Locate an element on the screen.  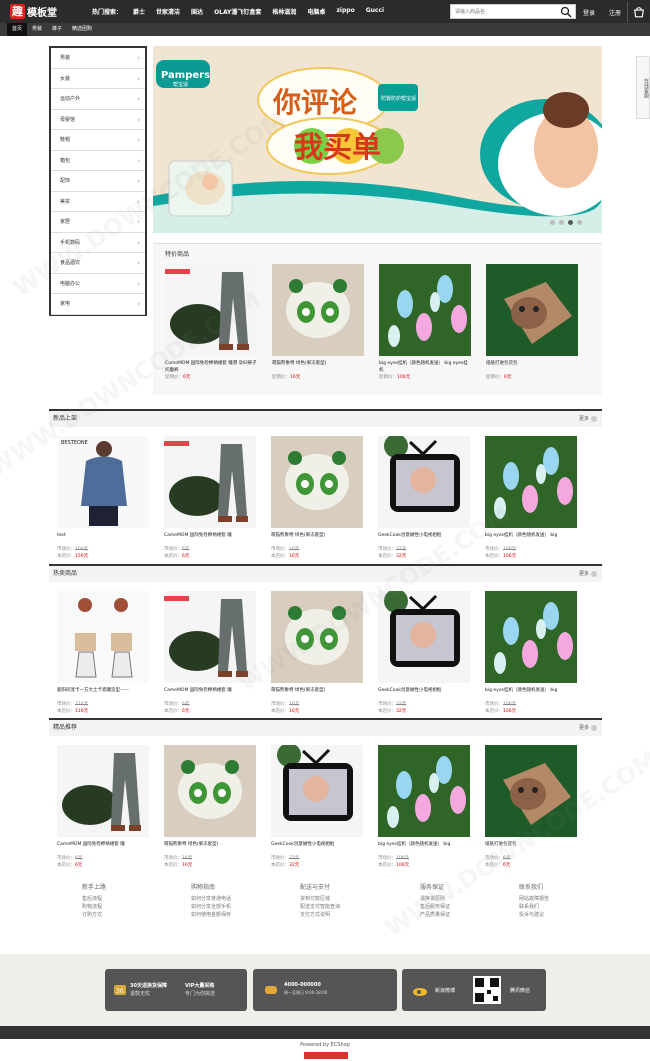
powered-by: Powered by ECShop is located at coordinates (325, 1045).